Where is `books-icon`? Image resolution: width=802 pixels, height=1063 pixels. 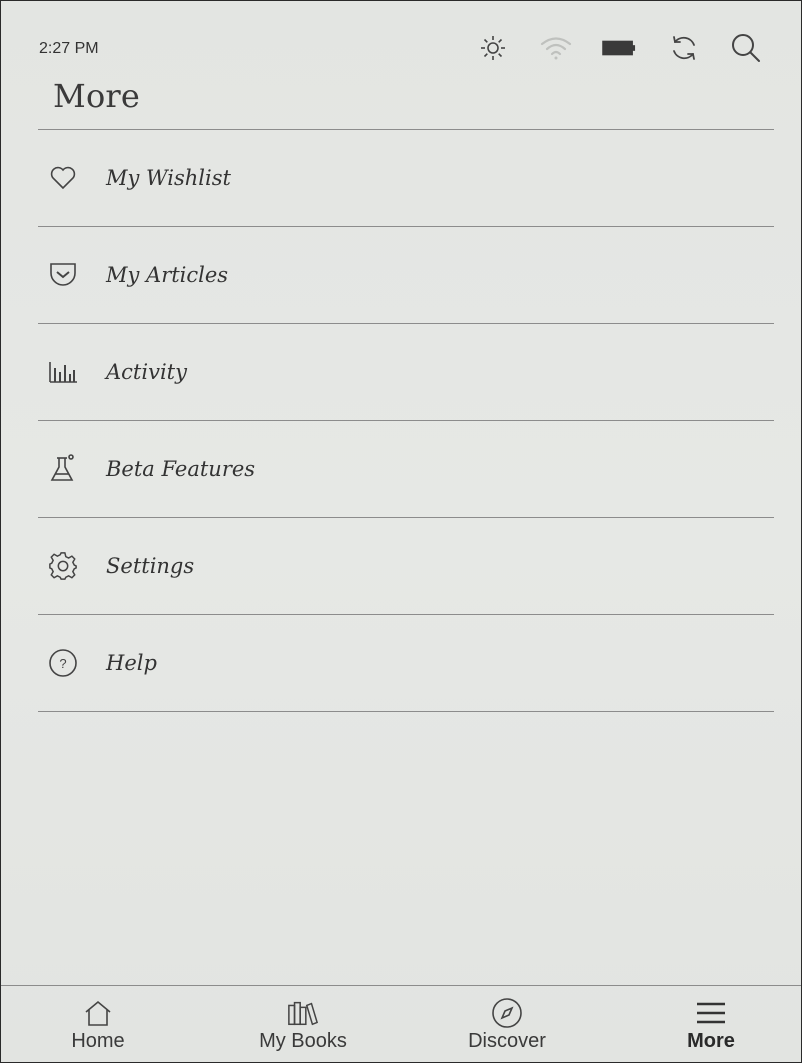 books-icon is located at coordinates (303, 1013).